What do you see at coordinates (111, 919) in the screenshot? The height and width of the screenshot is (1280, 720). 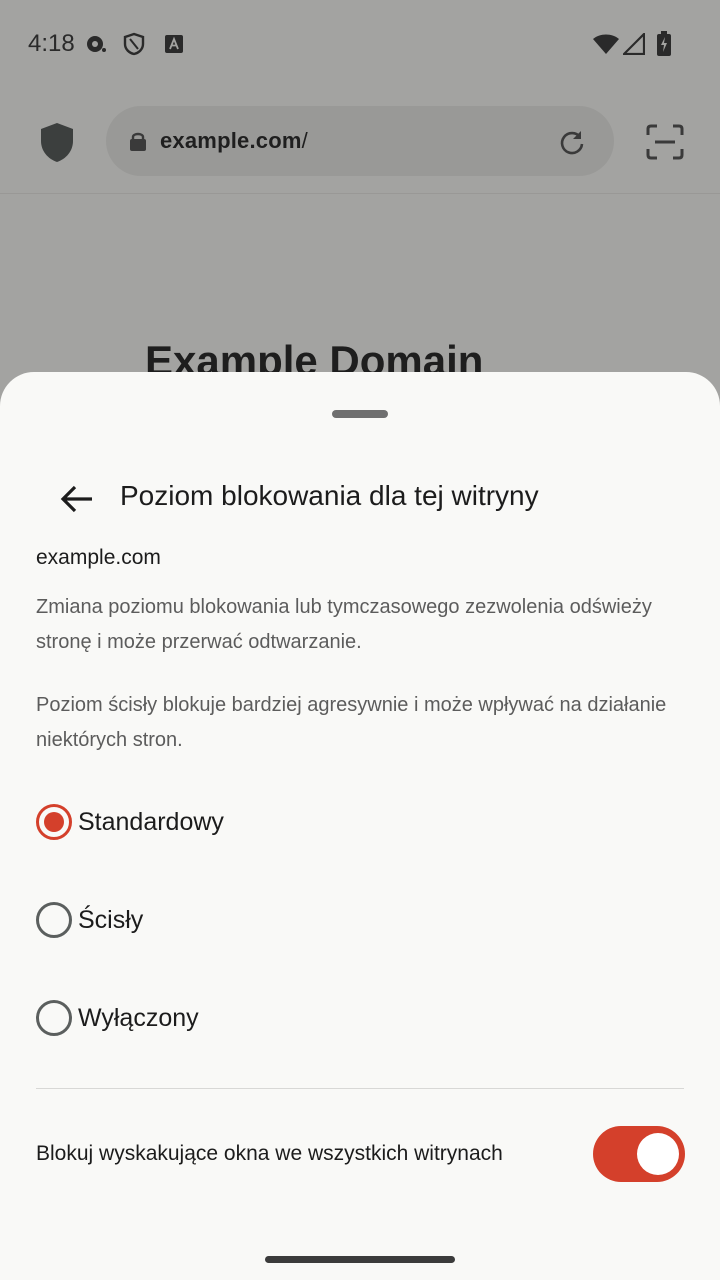 I see `radio-label: Ścisły` at bounding box center [111, 919].